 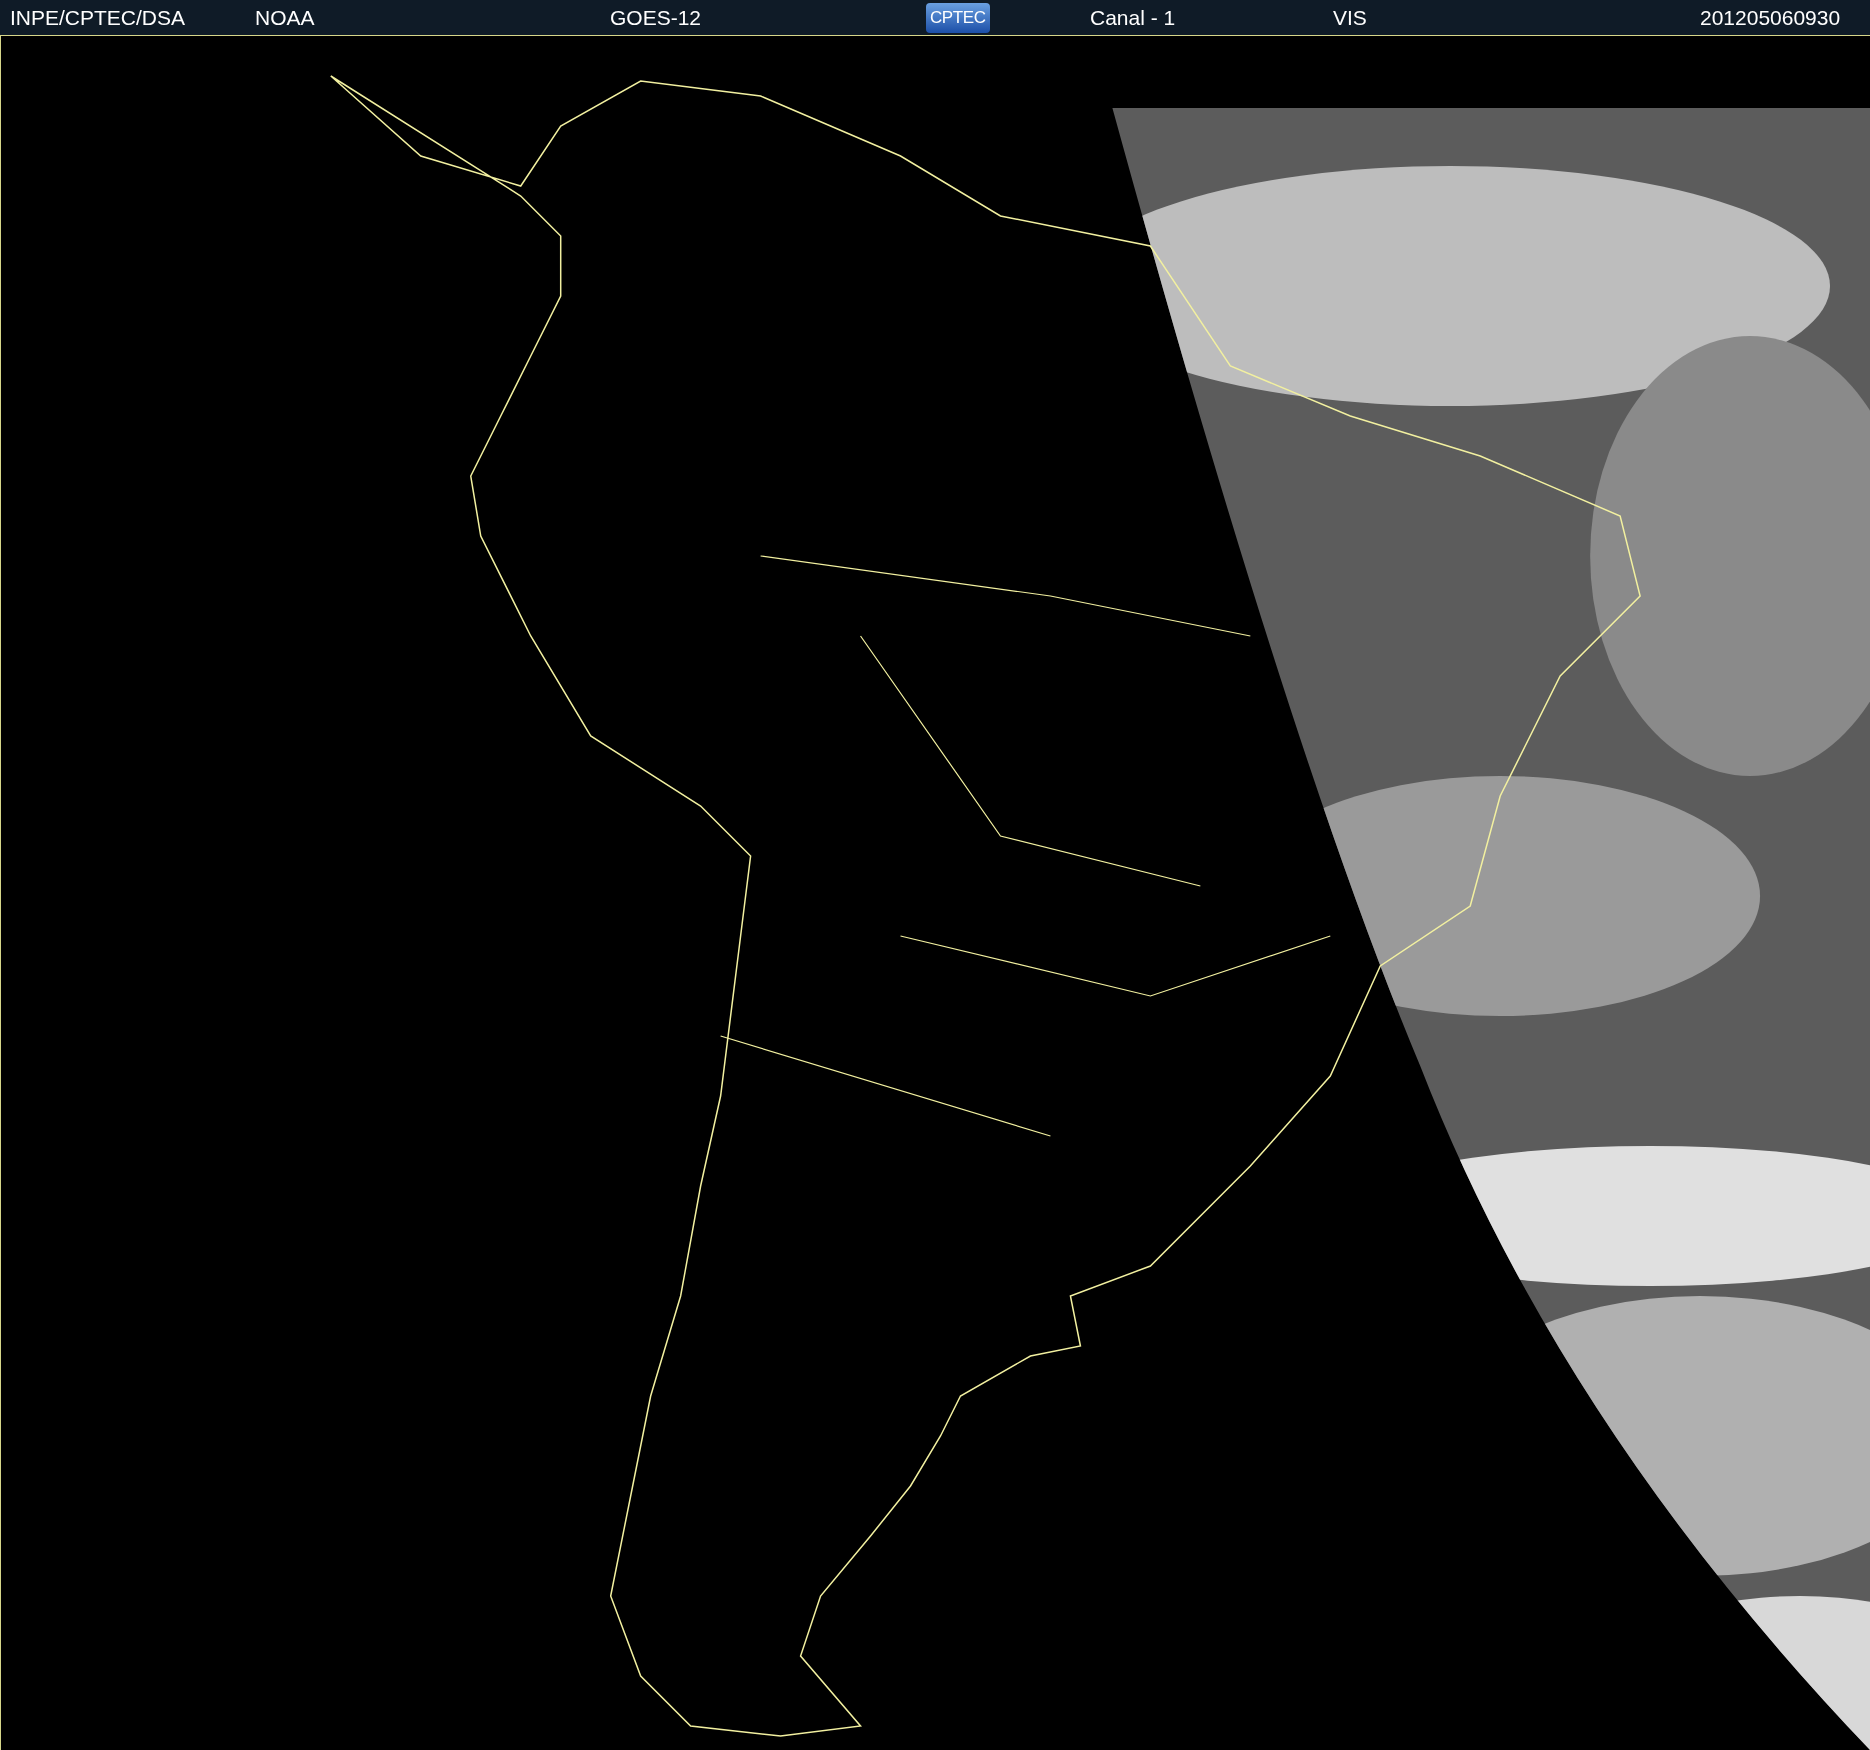 What do you see at coordinates (285, 17) in the screenshot?
I see `header-label: NOAA` at bounding box center [285, 17].